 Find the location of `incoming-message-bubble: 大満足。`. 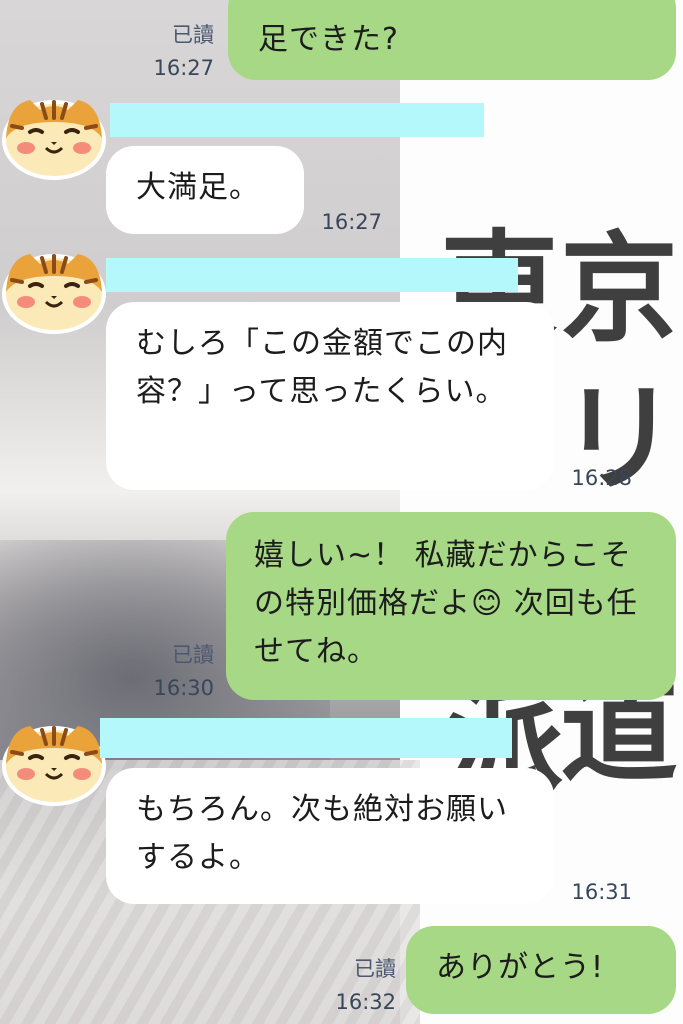

incoming-message-bubble: 大満足。 is located at coordinates (205, 190).